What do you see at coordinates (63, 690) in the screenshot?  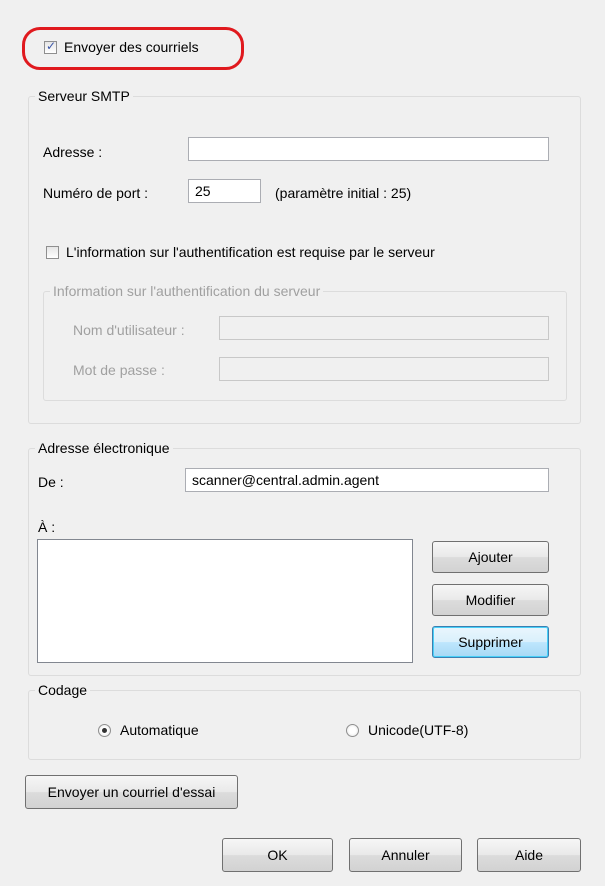 I see `encoding-group-title: Codage` at bounding box center [63, 690].